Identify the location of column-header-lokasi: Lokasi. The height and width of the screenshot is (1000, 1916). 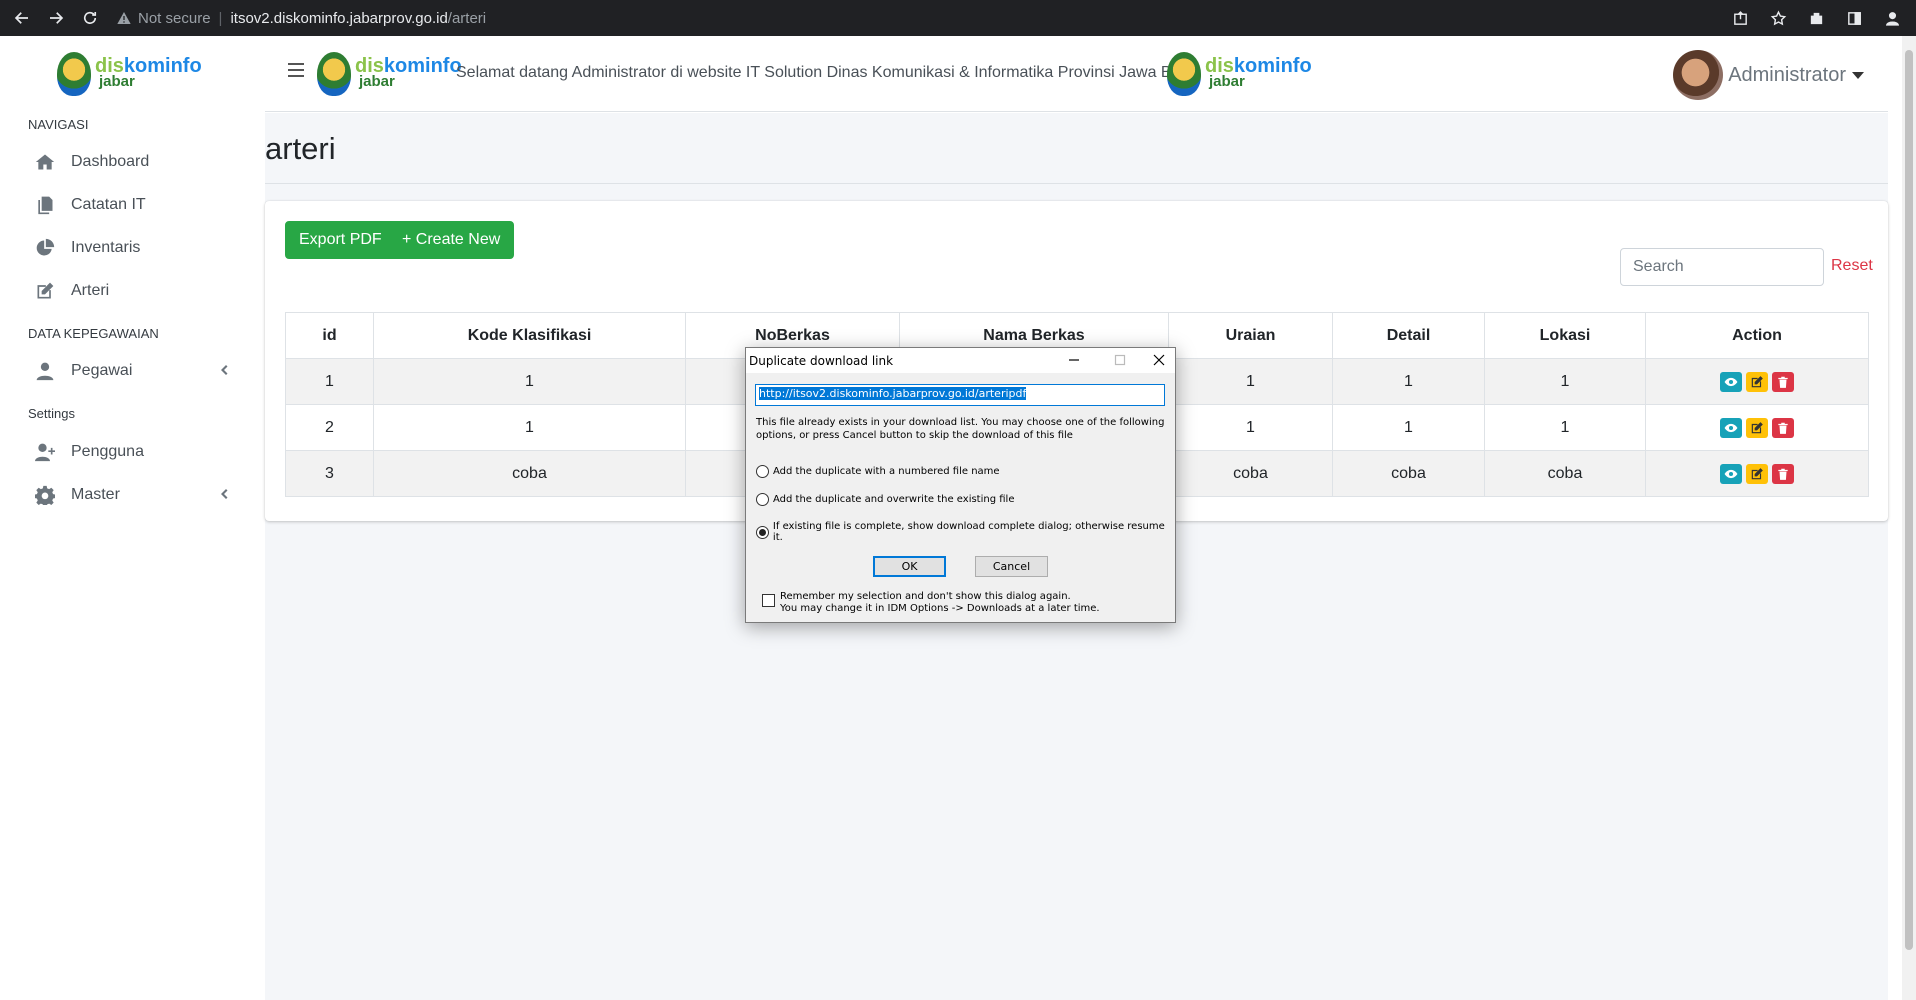
(1565, 335).